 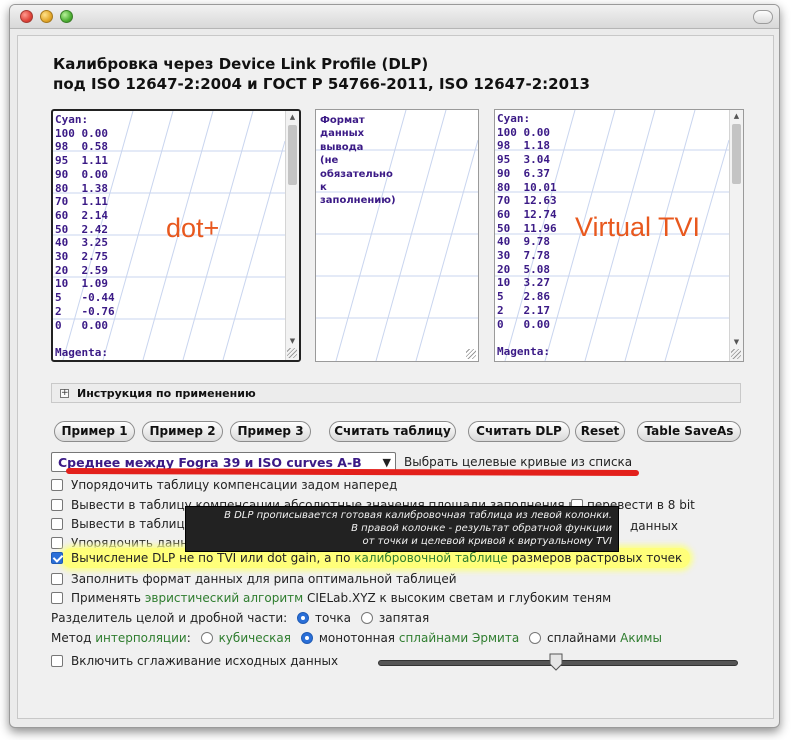 I want to click on interp-label-c: :, so click(x=188, y=638).